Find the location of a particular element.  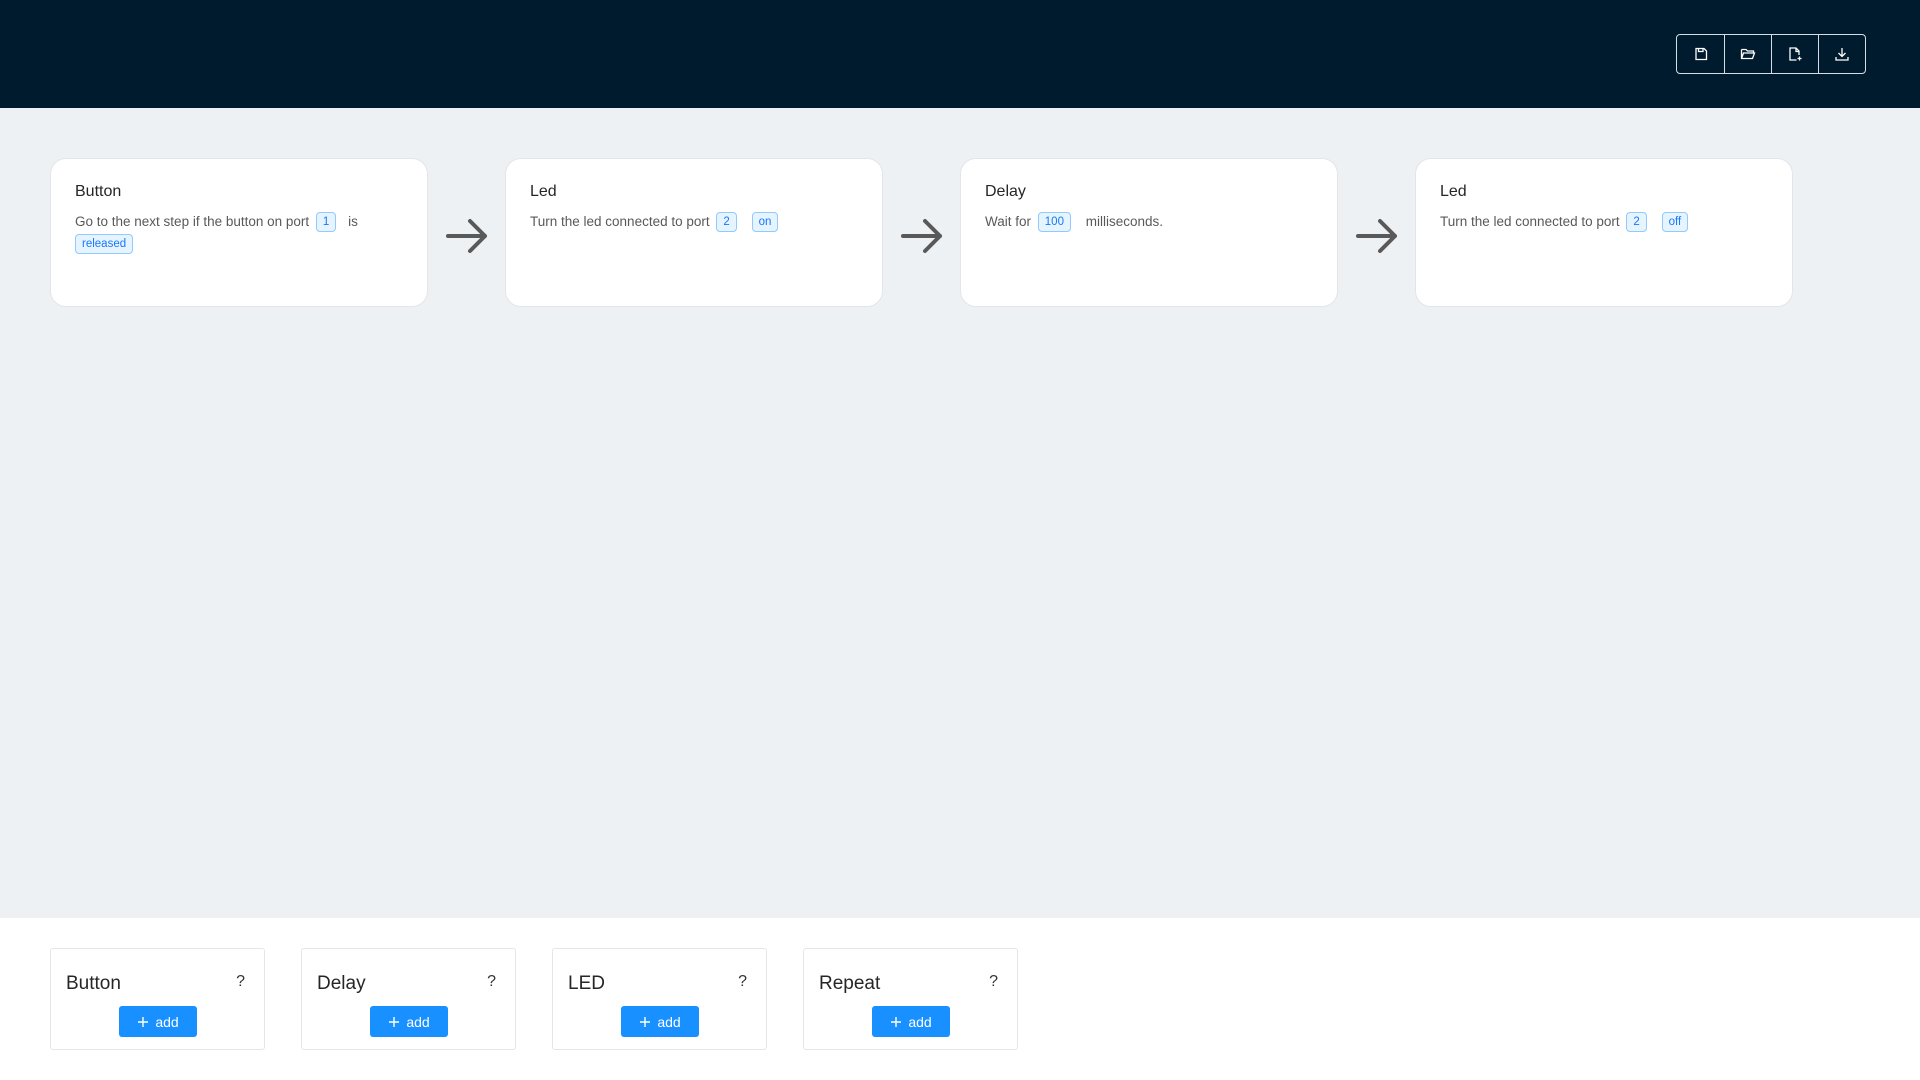

step-description: Turn the led connected to port 2 off is located at coordinates (1604, 222).